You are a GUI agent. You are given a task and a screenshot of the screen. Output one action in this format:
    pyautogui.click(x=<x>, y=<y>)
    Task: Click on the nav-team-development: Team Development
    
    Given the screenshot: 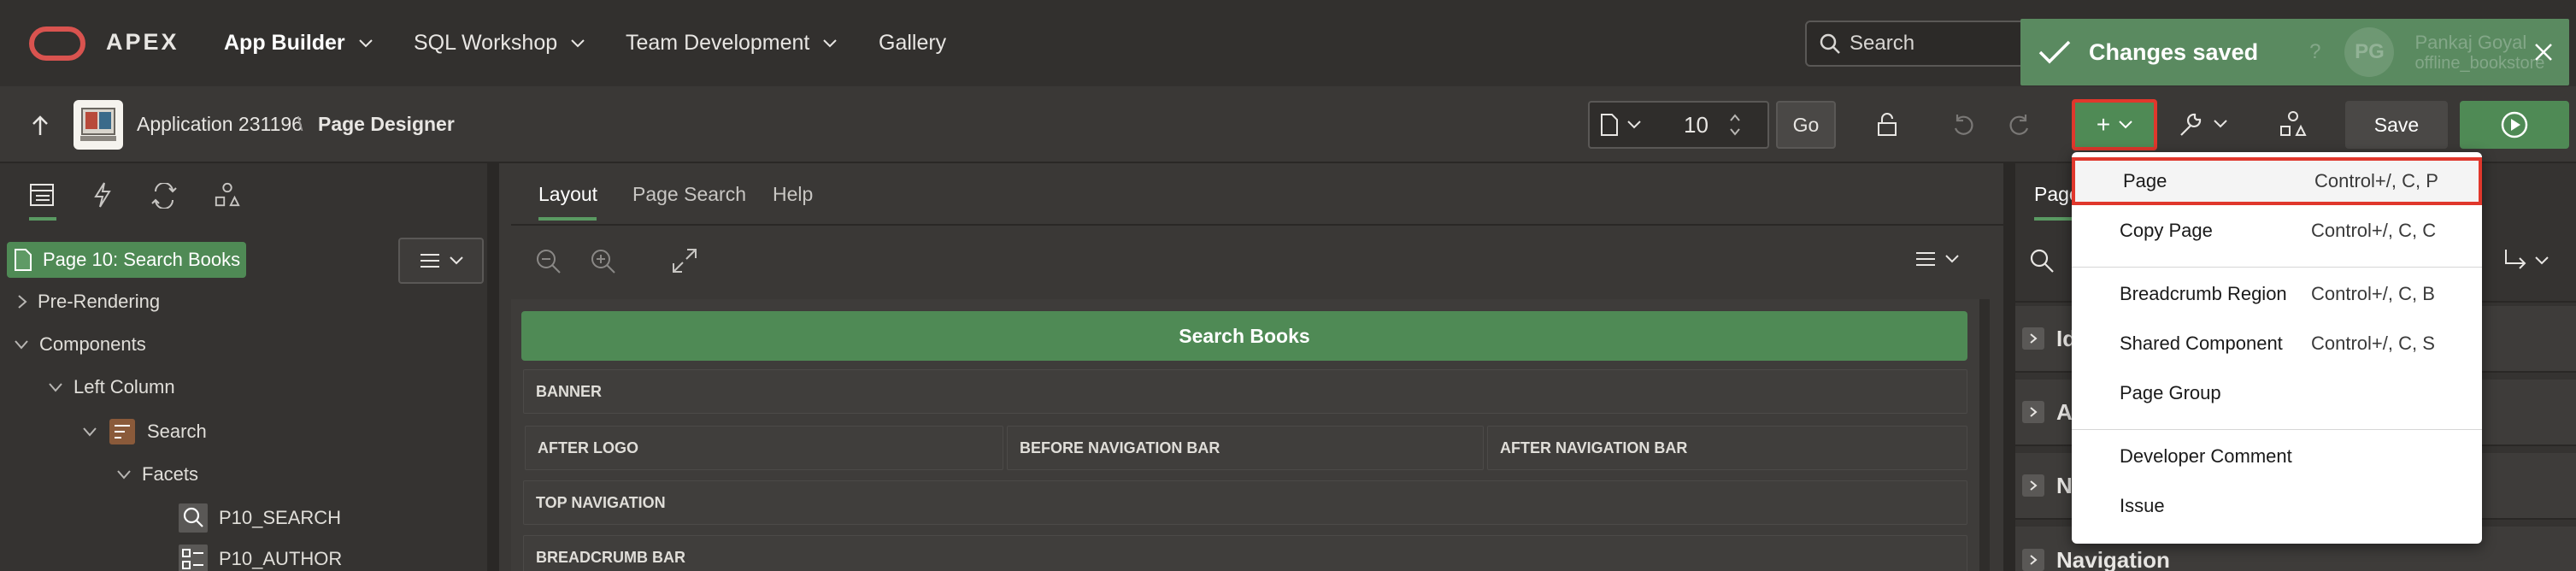 What is the action you would take?
    pyautogui.click(x=732, y=43)
    